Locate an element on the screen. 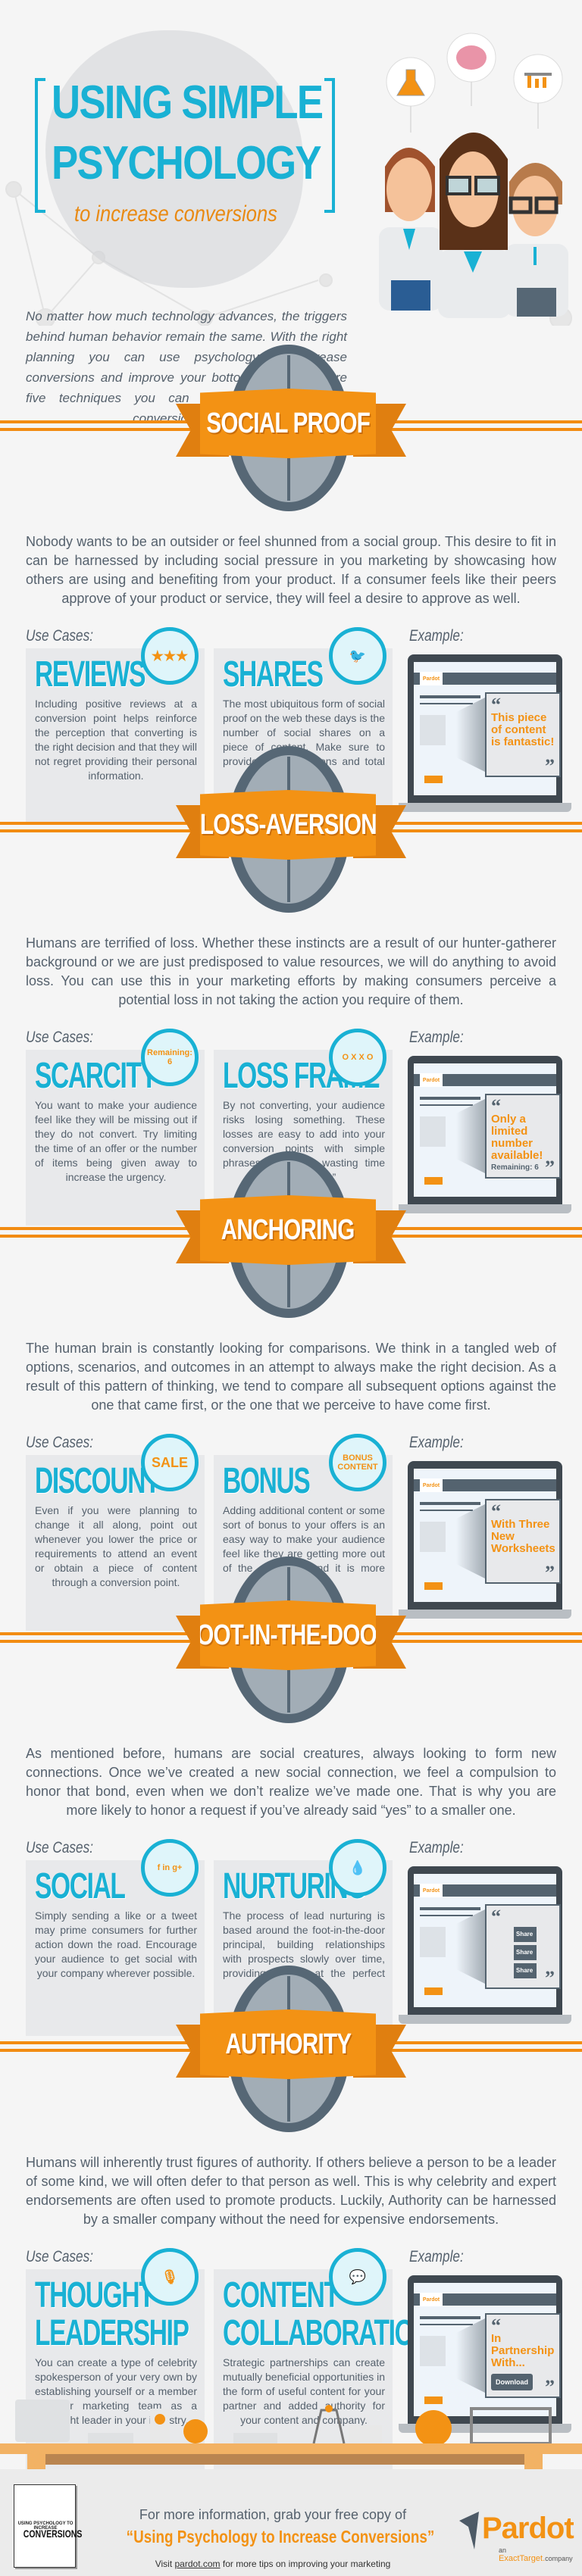 This screenshot has width=582, height=2576. section-title-ribbon: ANCHORING is located at coordinates (288, 1230).